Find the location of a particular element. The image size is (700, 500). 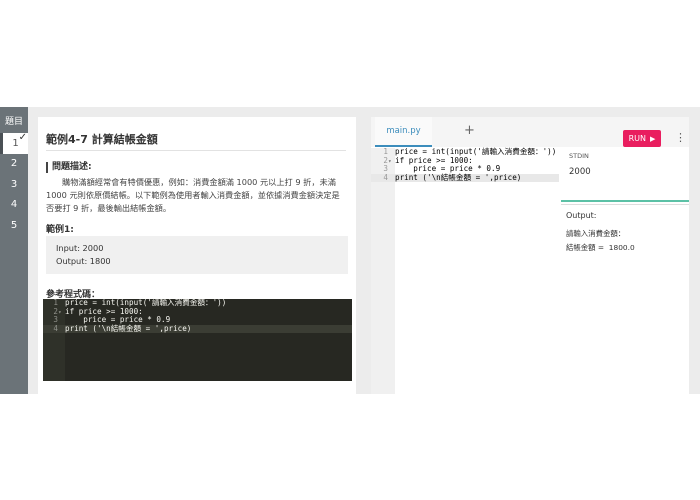

sidebar-item-3: 3 is located at coordinates (14, 184).